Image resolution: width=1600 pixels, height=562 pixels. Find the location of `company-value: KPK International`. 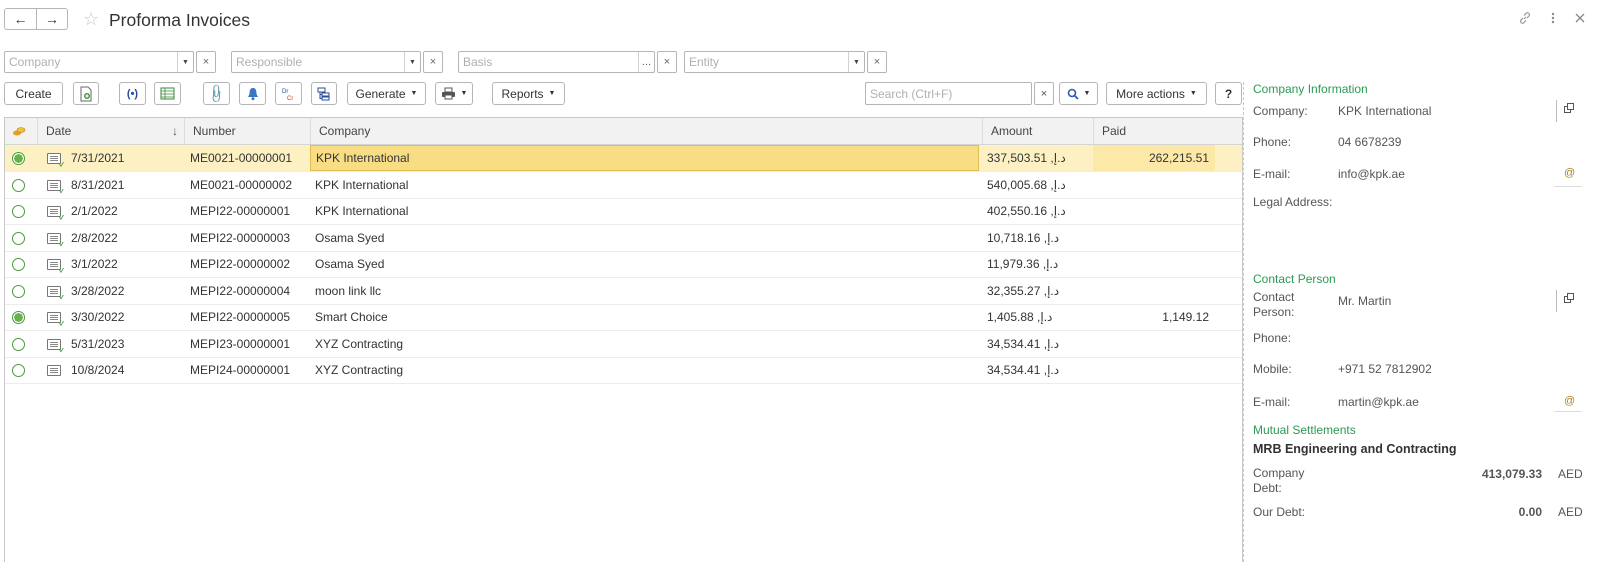

company-value: KPK International is located at coordinates (1384, 111).